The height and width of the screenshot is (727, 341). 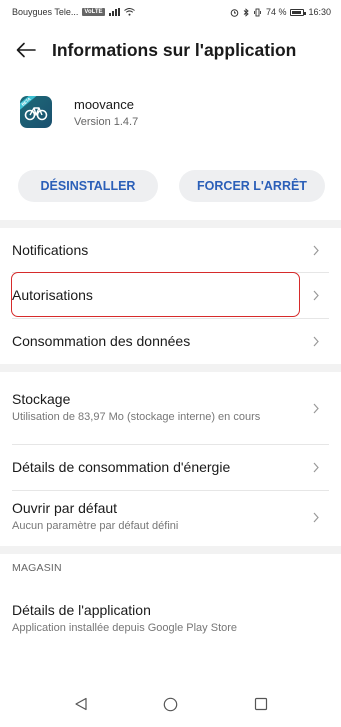 I want to click on row-notifications: Notifications, so click(x=170, y=250).